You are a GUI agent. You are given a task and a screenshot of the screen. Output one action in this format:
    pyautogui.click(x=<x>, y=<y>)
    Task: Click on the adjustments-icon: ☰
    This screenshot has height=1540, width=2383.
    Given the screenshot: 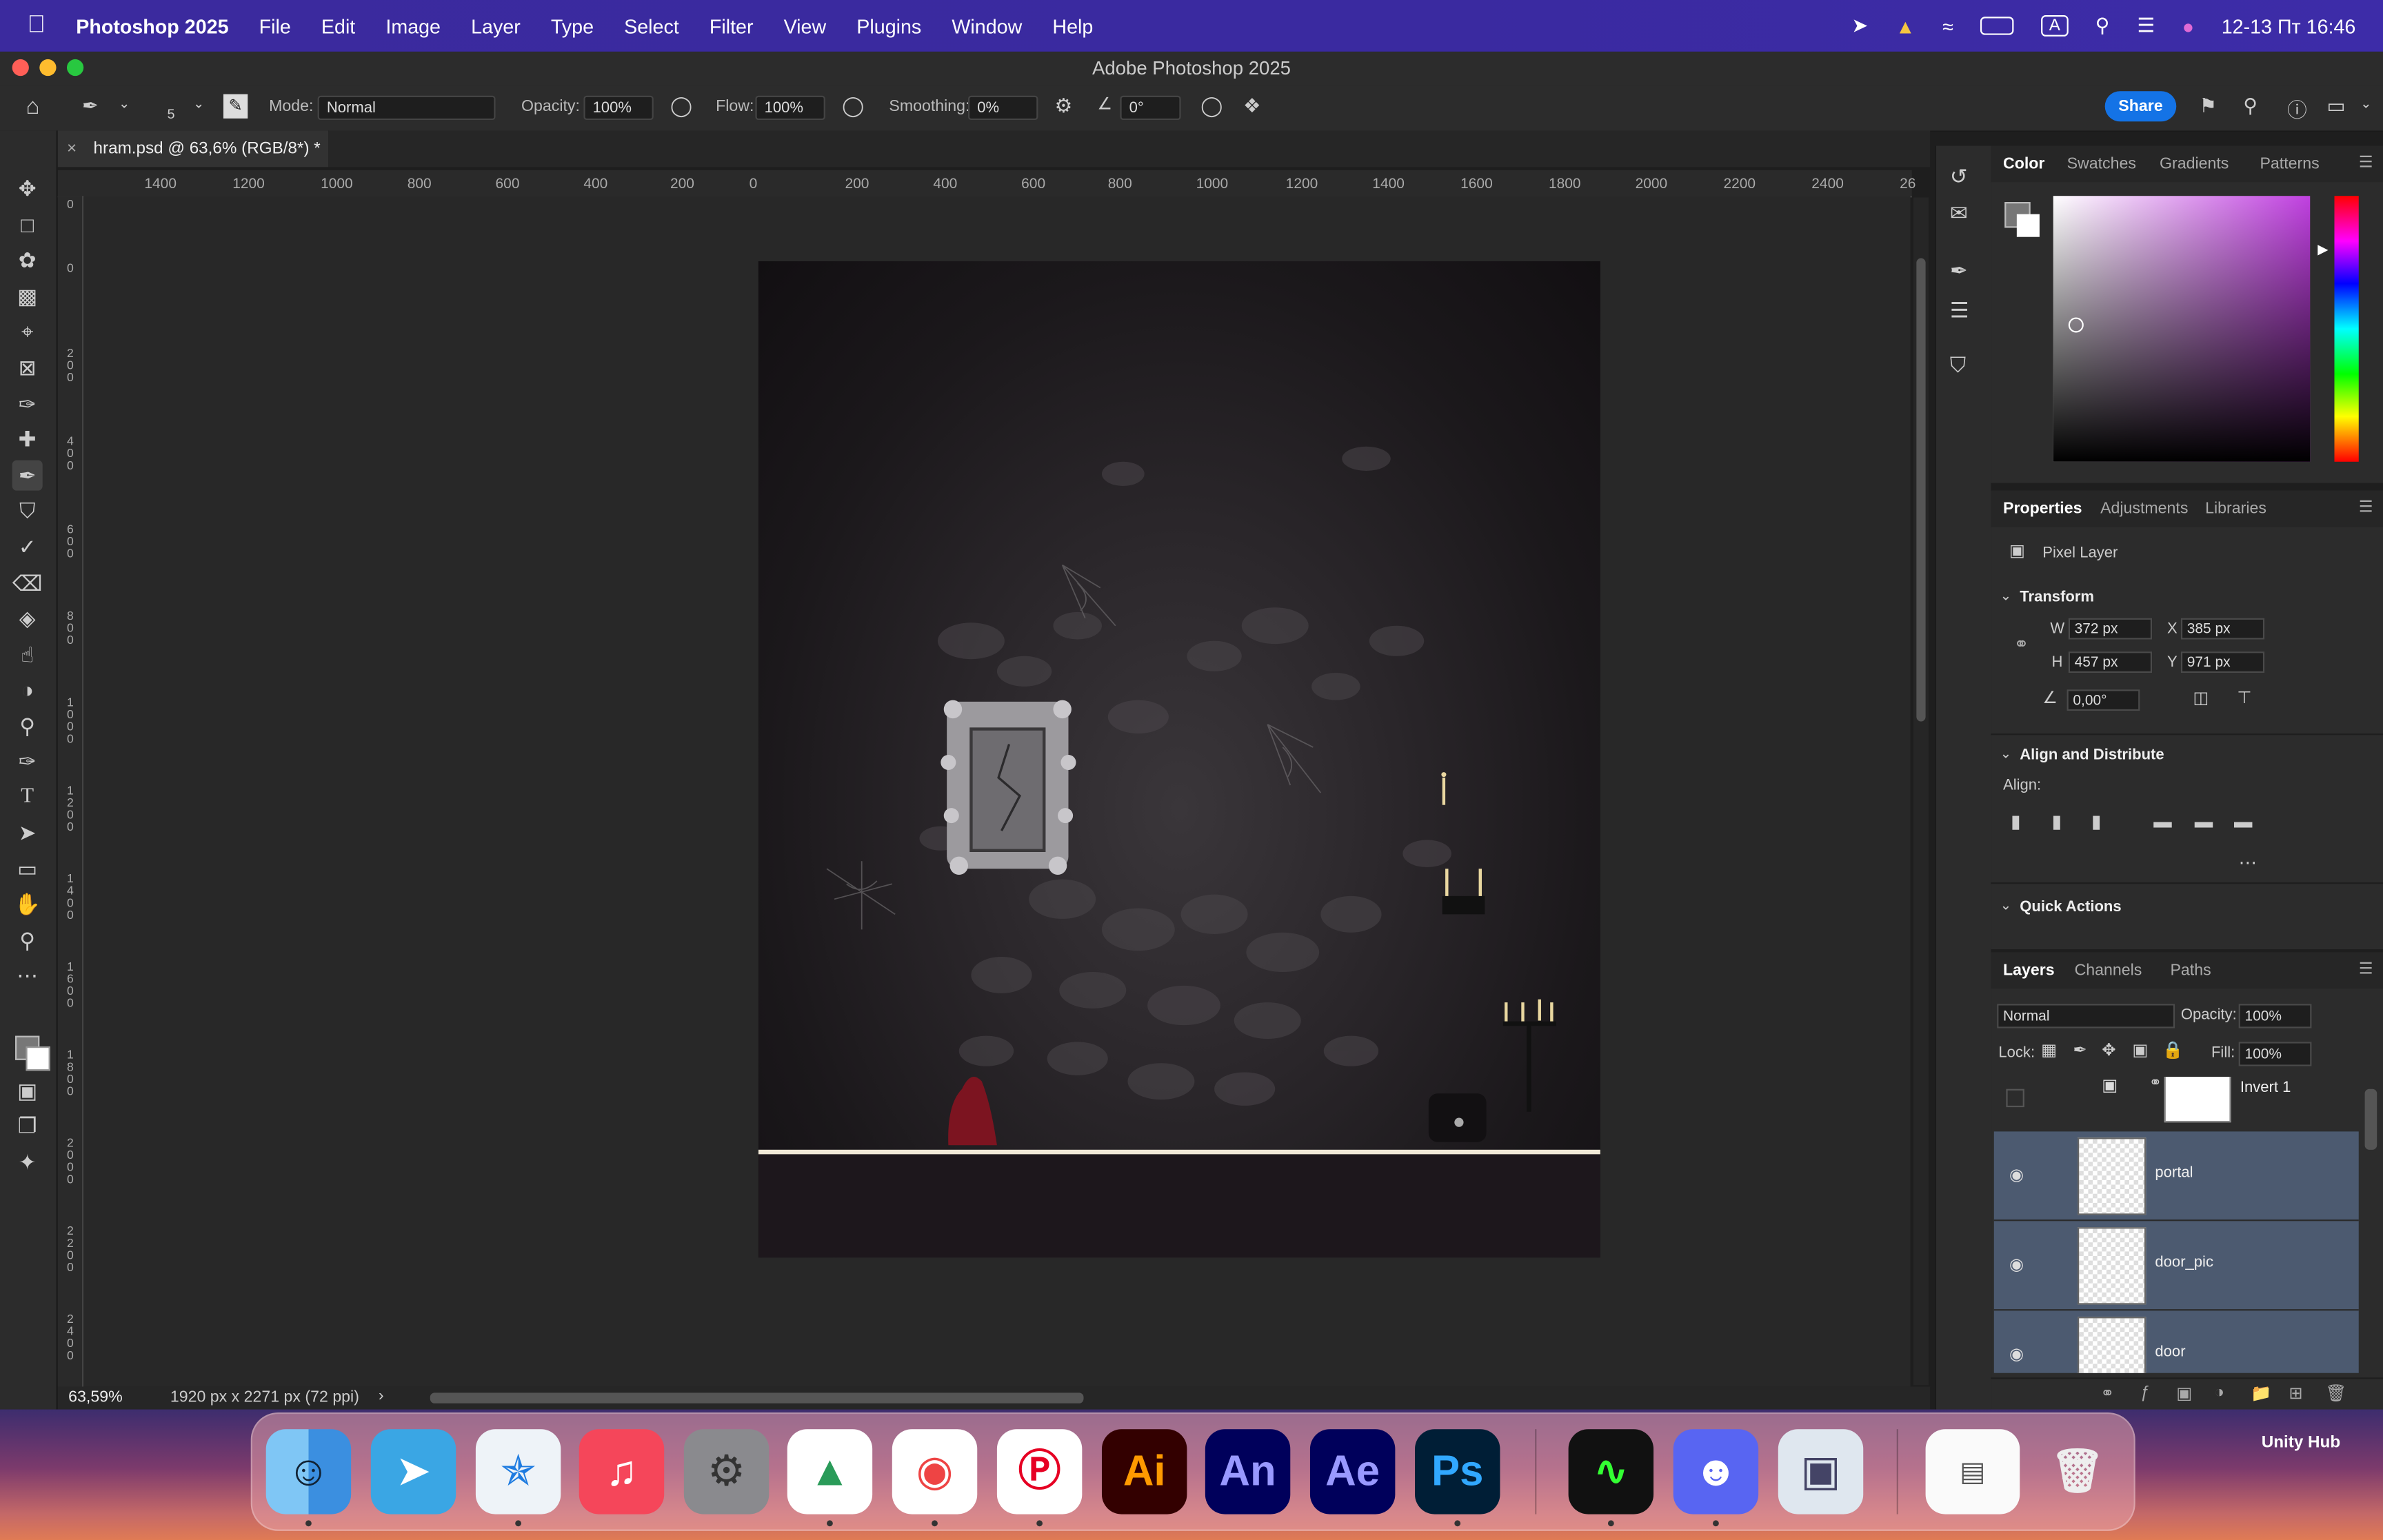 What is the action you would take?
    pyautogui.click(x=1959, y=311)
    